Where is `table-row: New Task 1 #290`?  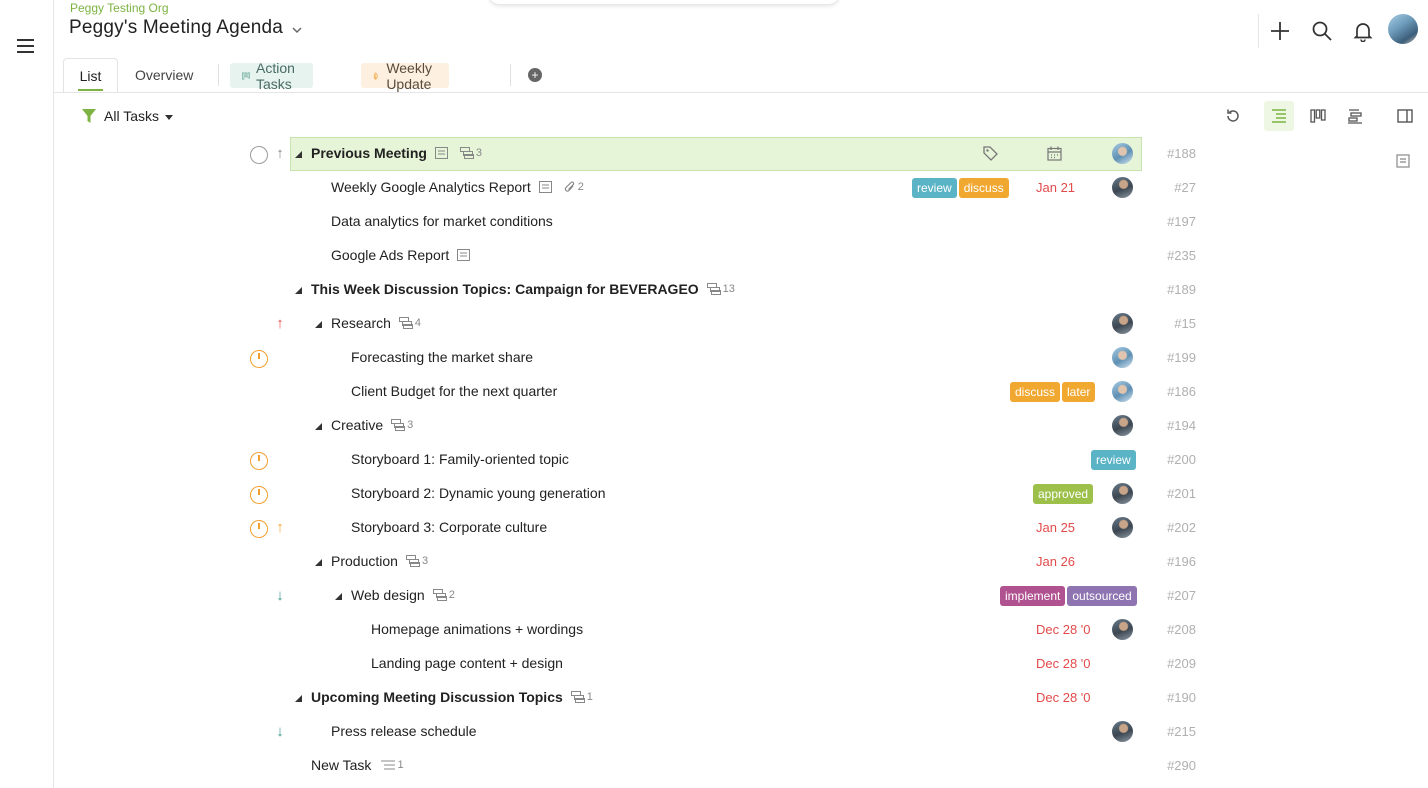 table-row: New Task 1 #290 is located at coordinates (714, 766).